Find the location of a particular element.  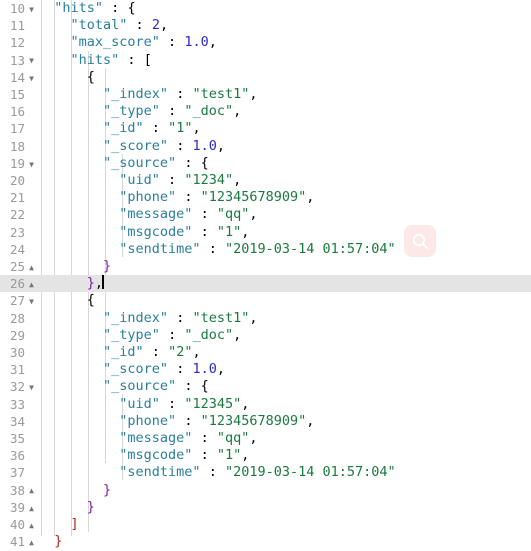

code-line: 15▼ "_index" : "test1", is located at coordinates (265, 94).